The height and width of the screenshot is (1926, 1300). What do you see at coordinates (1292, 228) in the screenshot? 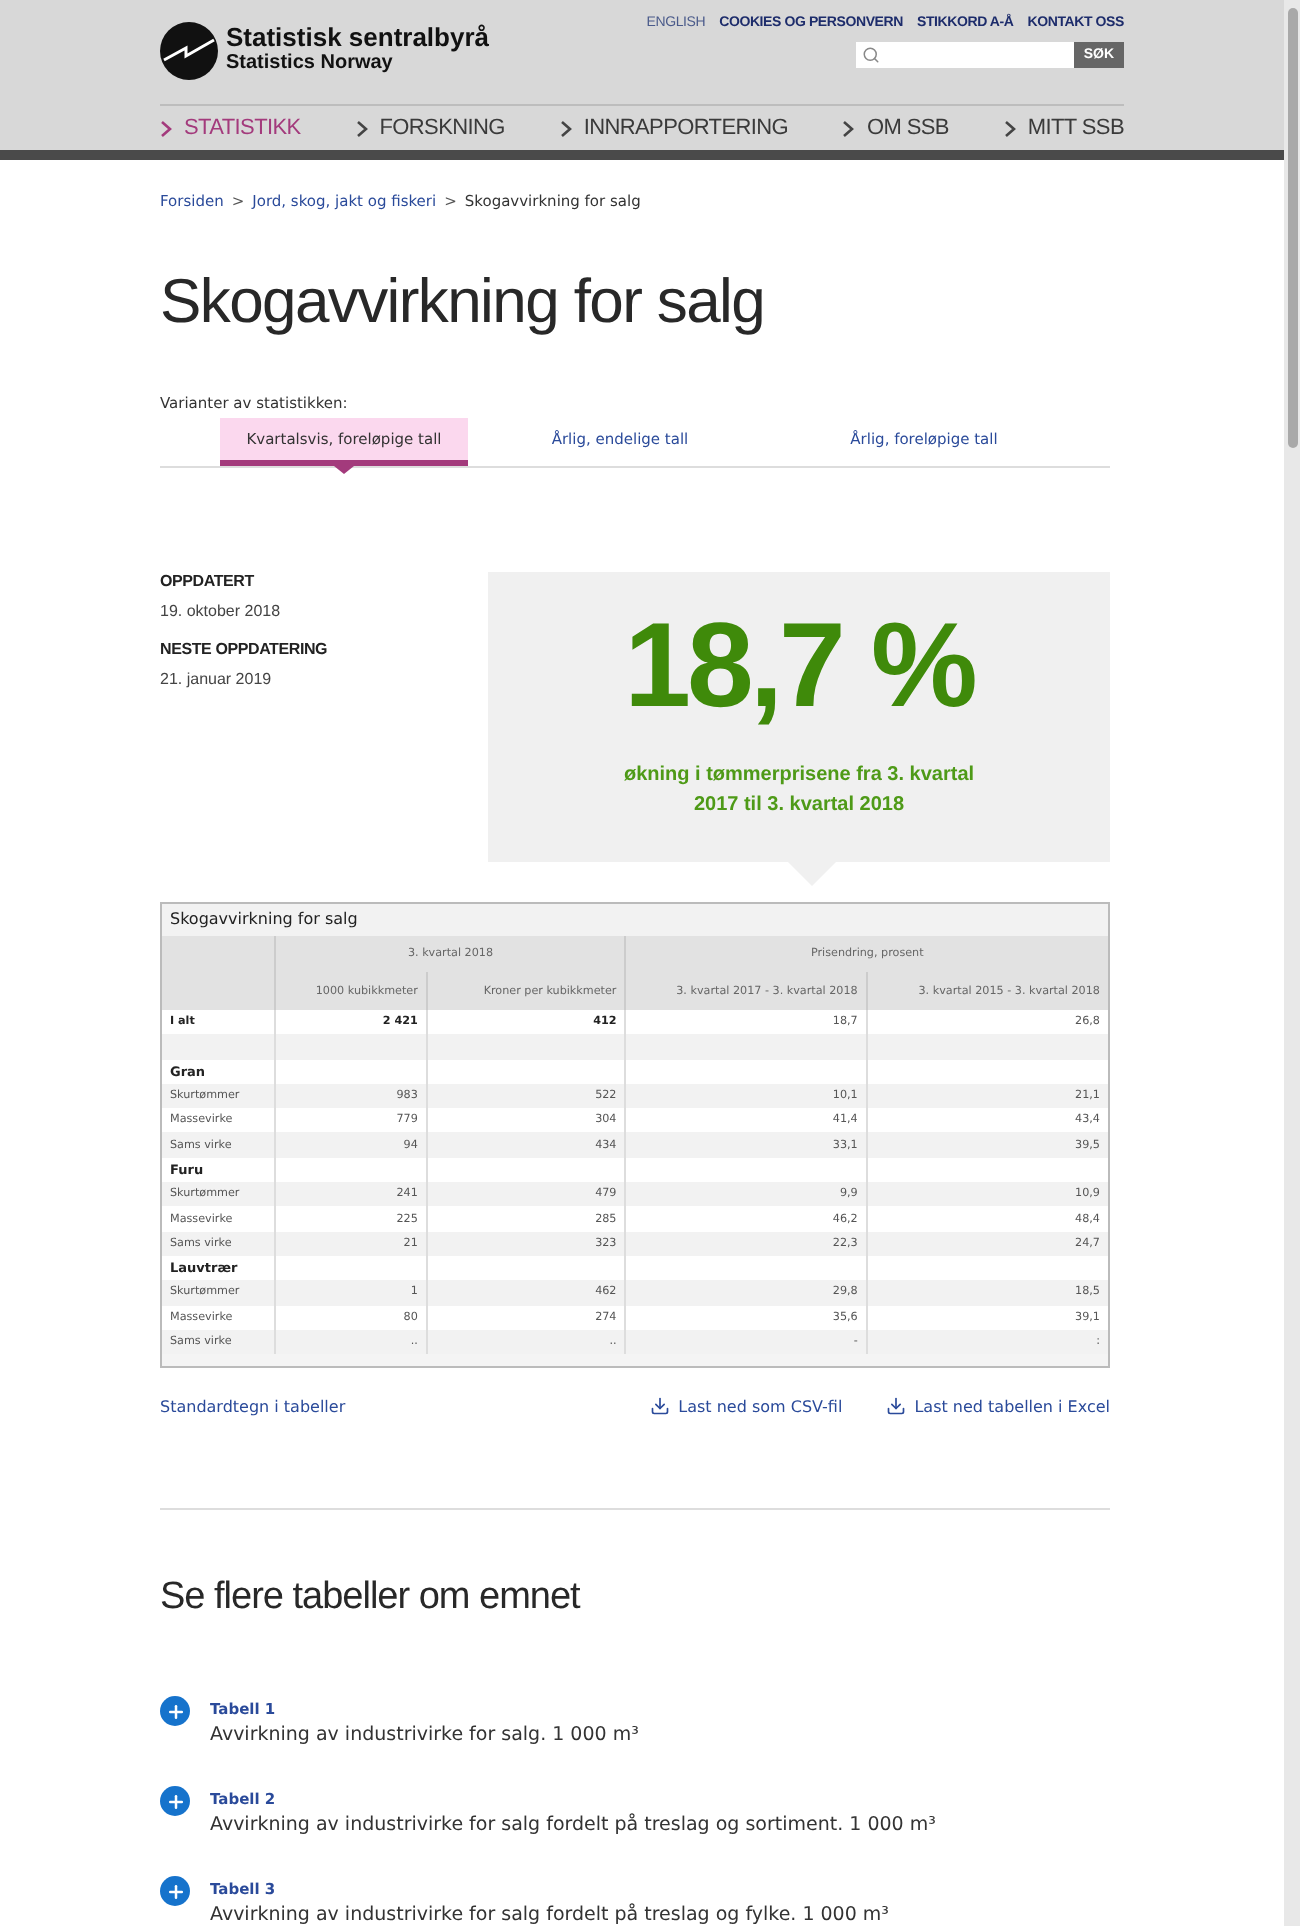
I see `scrollbar-thumb` at bounding box center [1292, 228].